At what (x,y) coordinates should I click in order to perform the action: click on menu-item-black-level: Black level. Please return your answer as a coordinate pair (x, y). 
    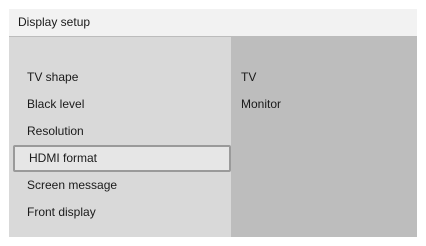
    Looking at the image, I should click on (120, 104).